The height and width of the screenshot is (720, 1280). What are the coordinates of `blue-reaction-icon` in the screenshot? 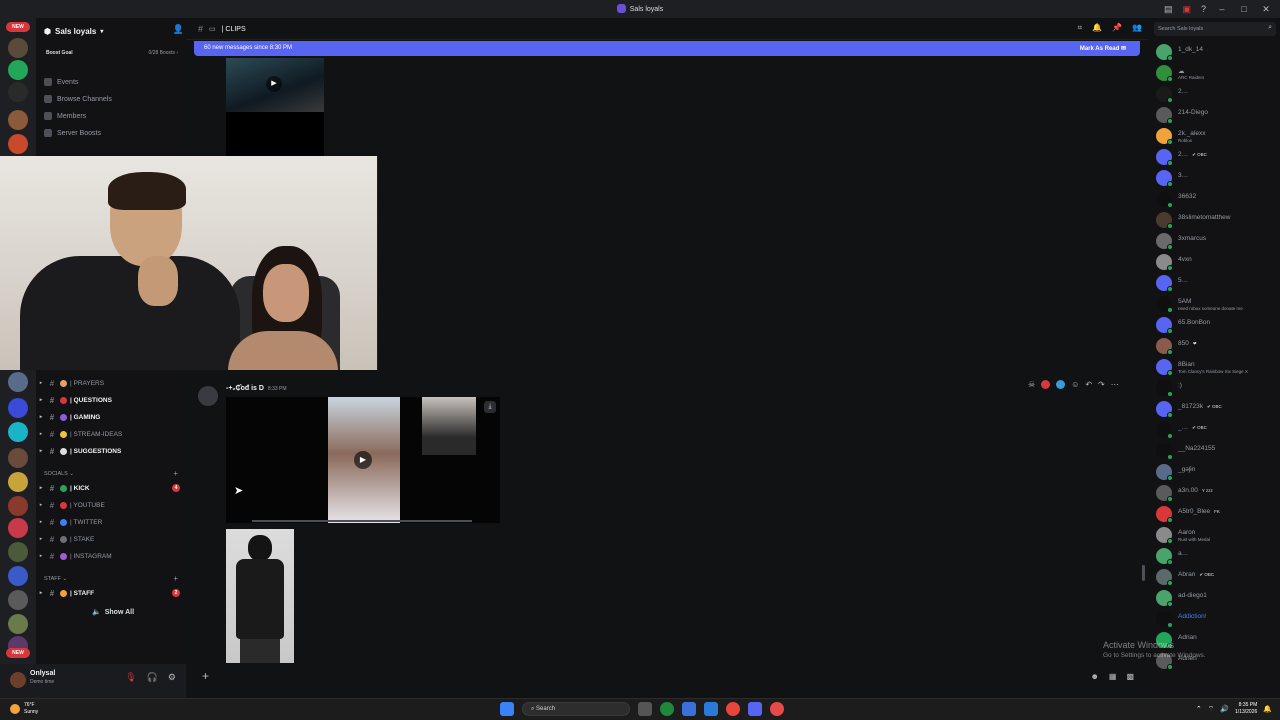 It's located at (1061, 384).